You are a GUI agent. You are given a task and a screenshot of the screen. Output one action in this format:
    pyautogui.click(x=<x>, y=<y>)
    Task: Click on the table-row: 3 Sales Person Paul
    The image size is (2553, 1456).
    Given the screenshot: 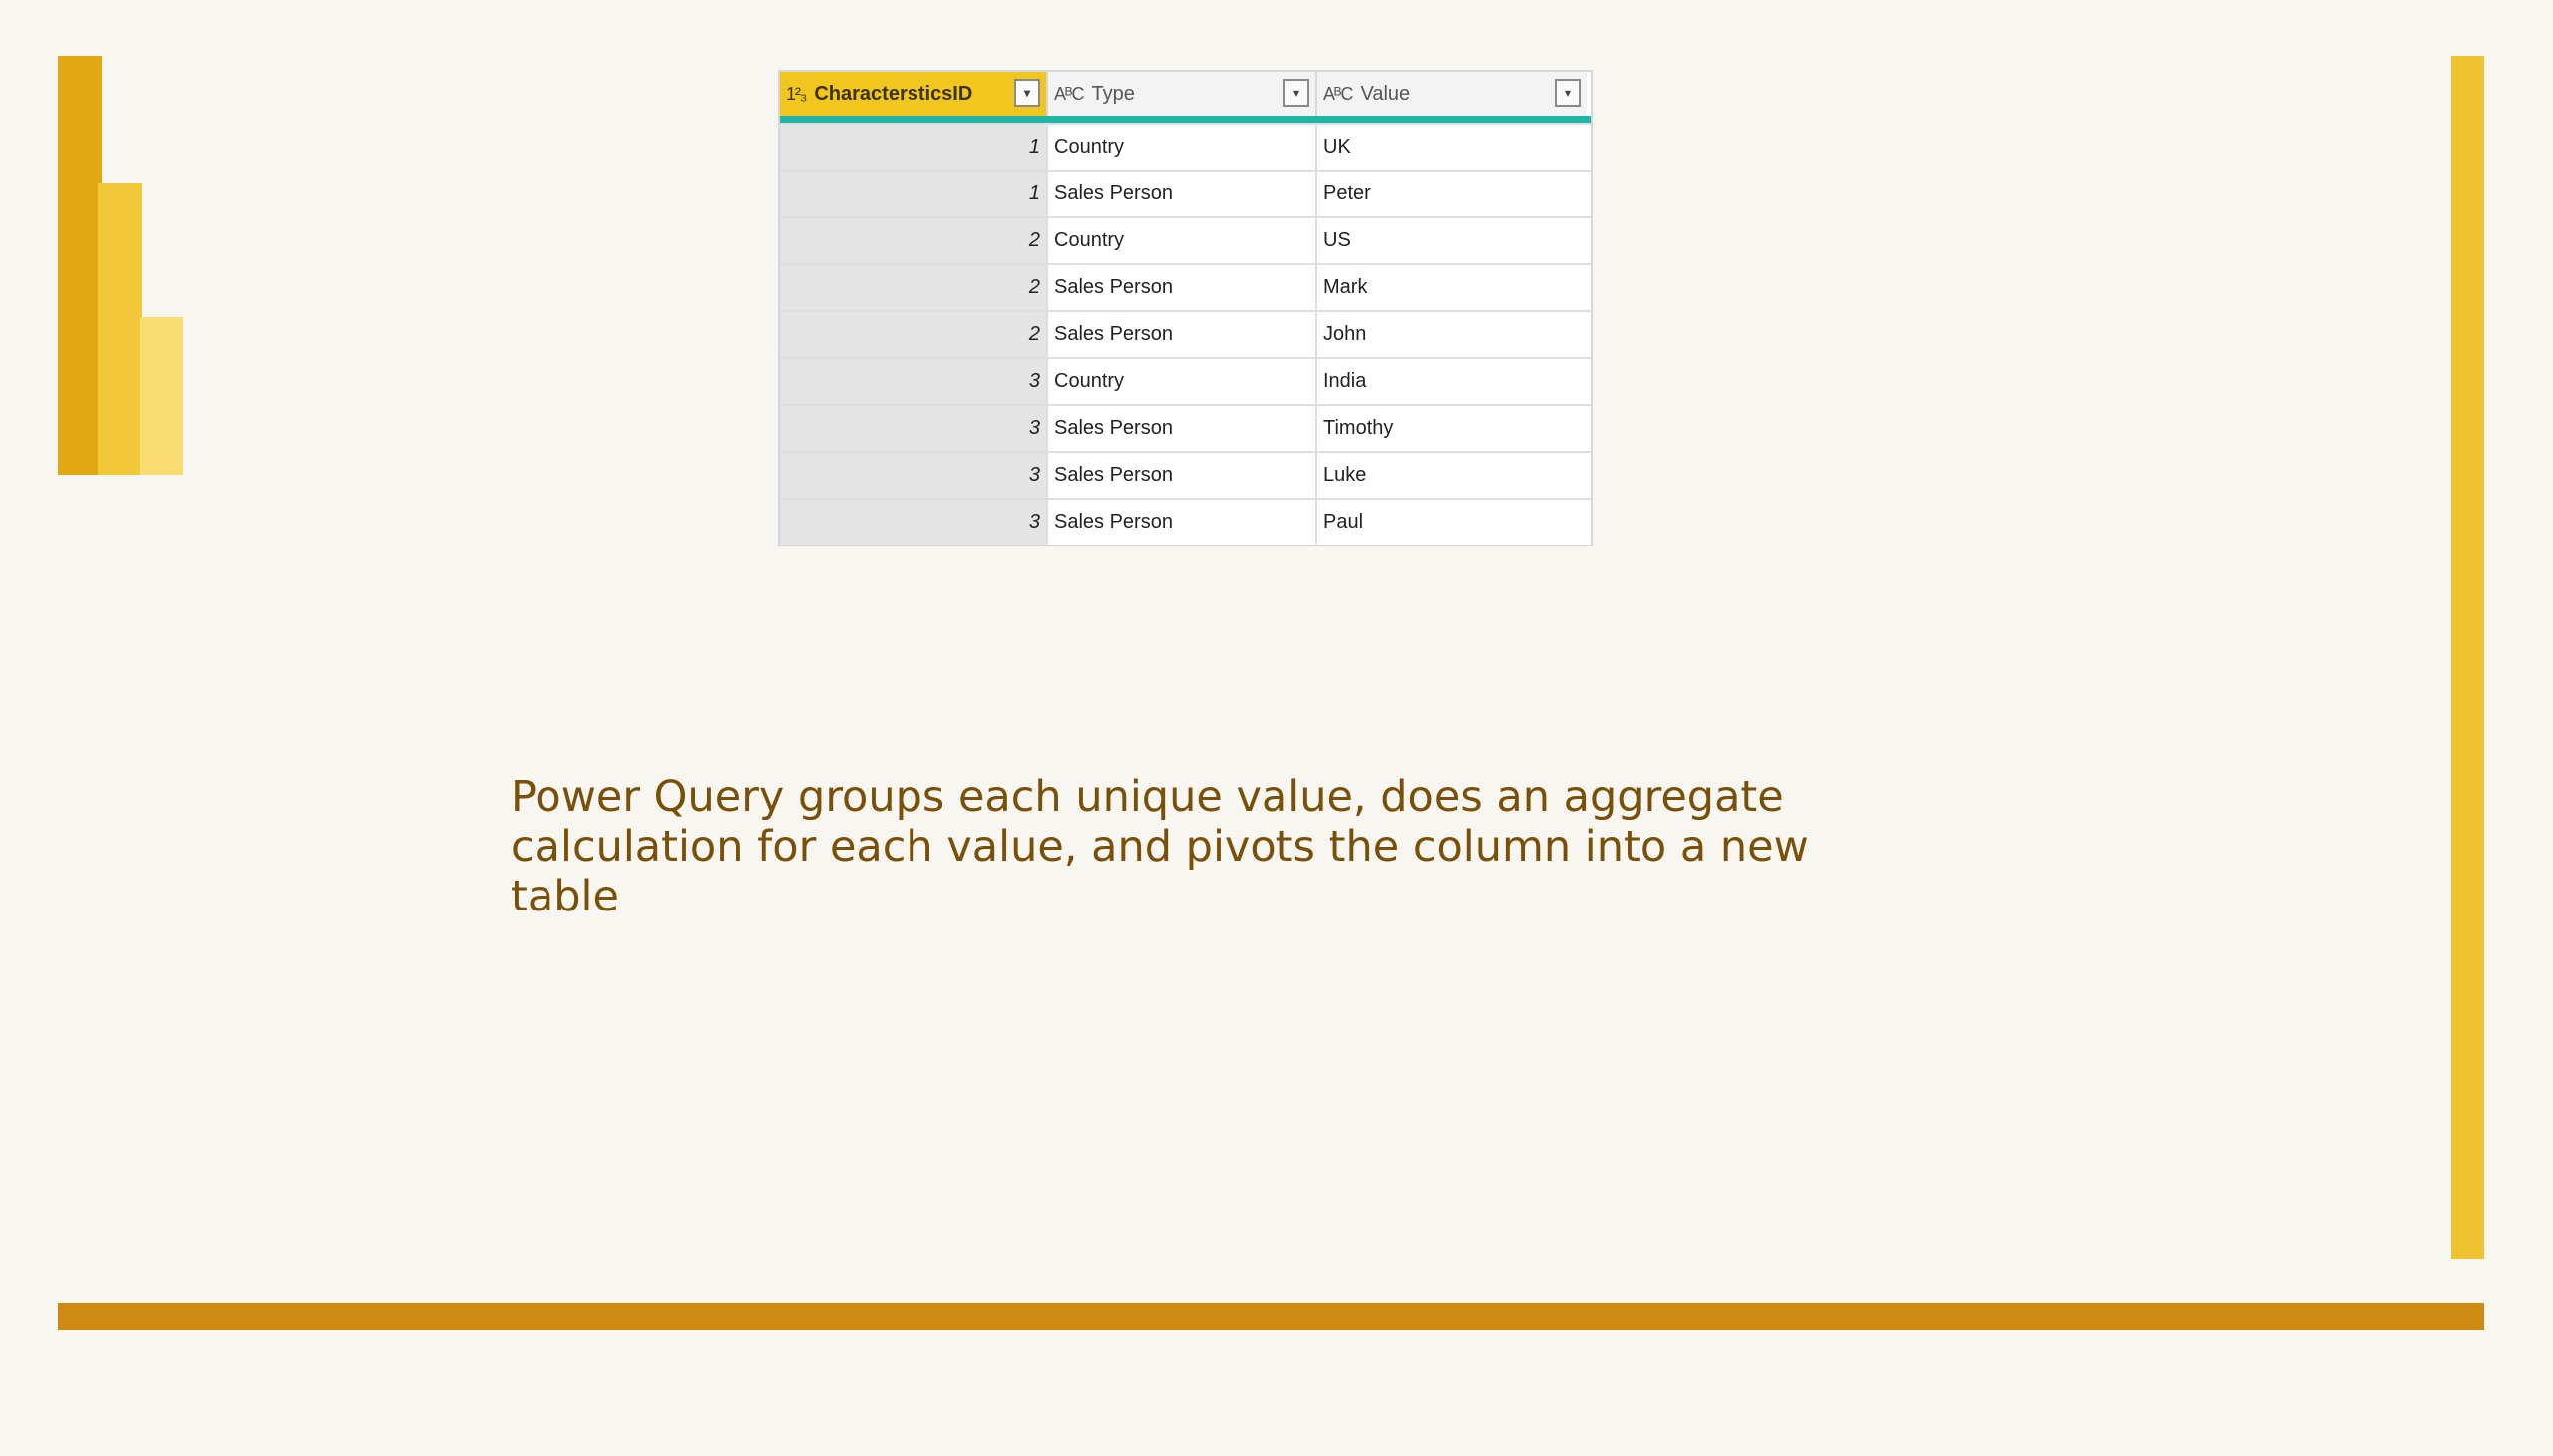 What is the action you would take?
    pyautogui.click(x=1185, y=521)
    